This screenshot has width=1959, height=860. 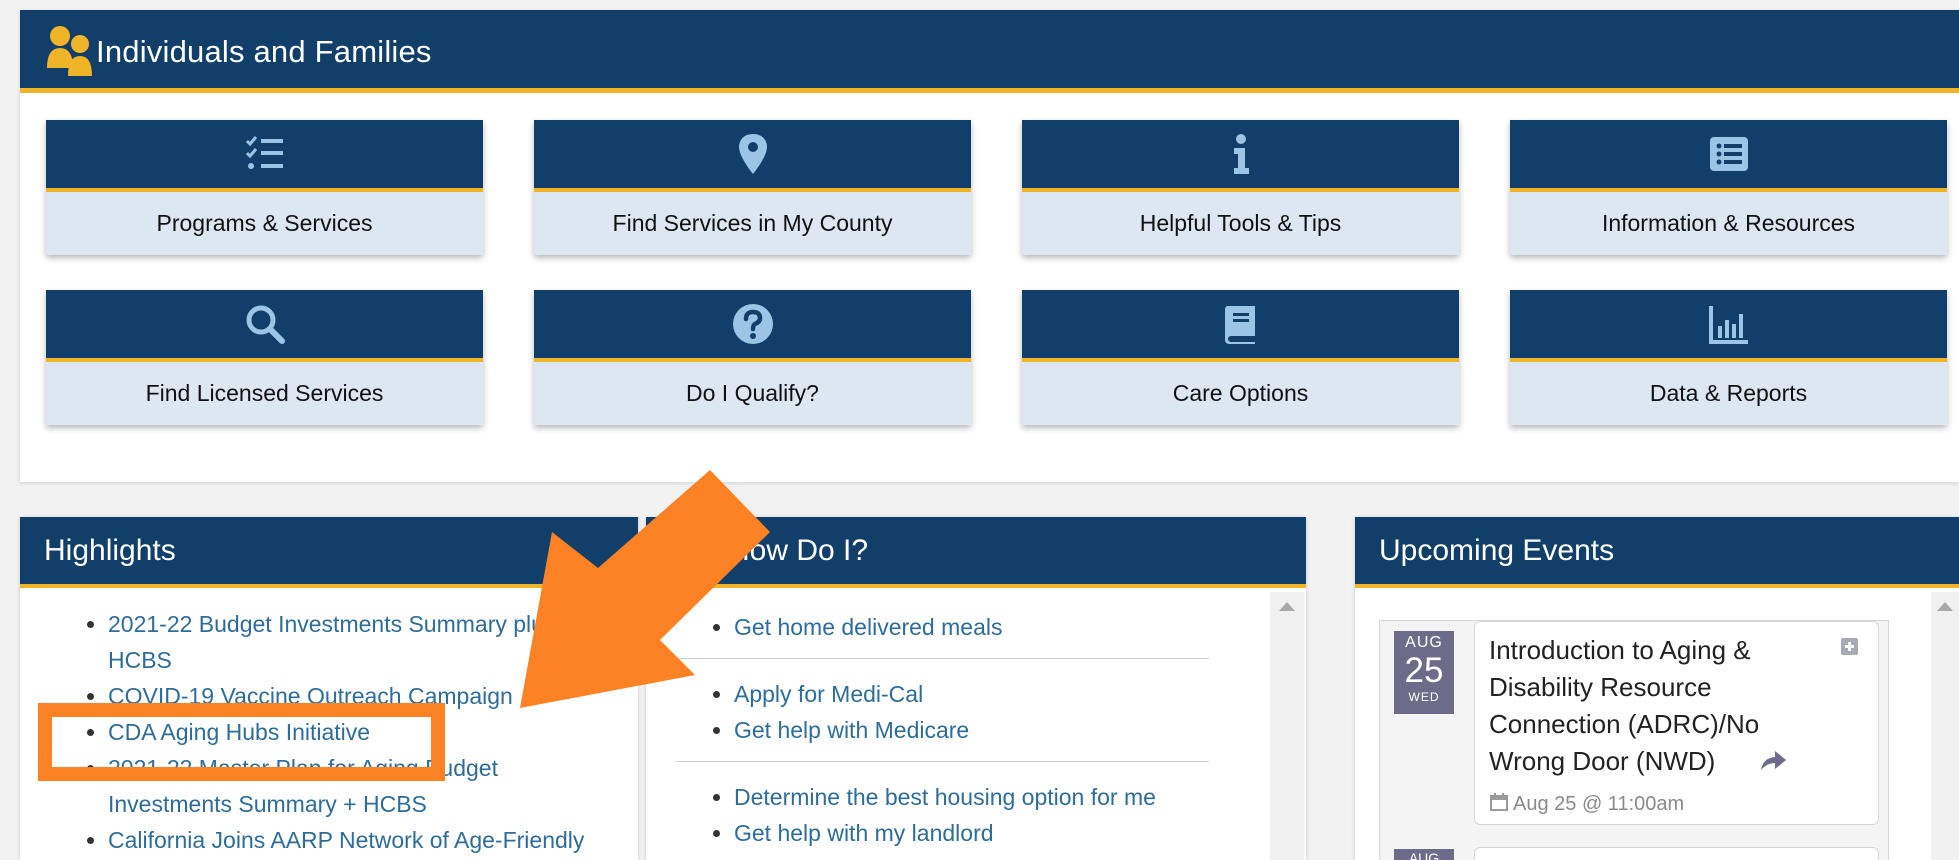 What do you see at coordinates (1424, 697) in the screenshot?
I see `event-weekday: WED` at bounding box center [1424, 697].